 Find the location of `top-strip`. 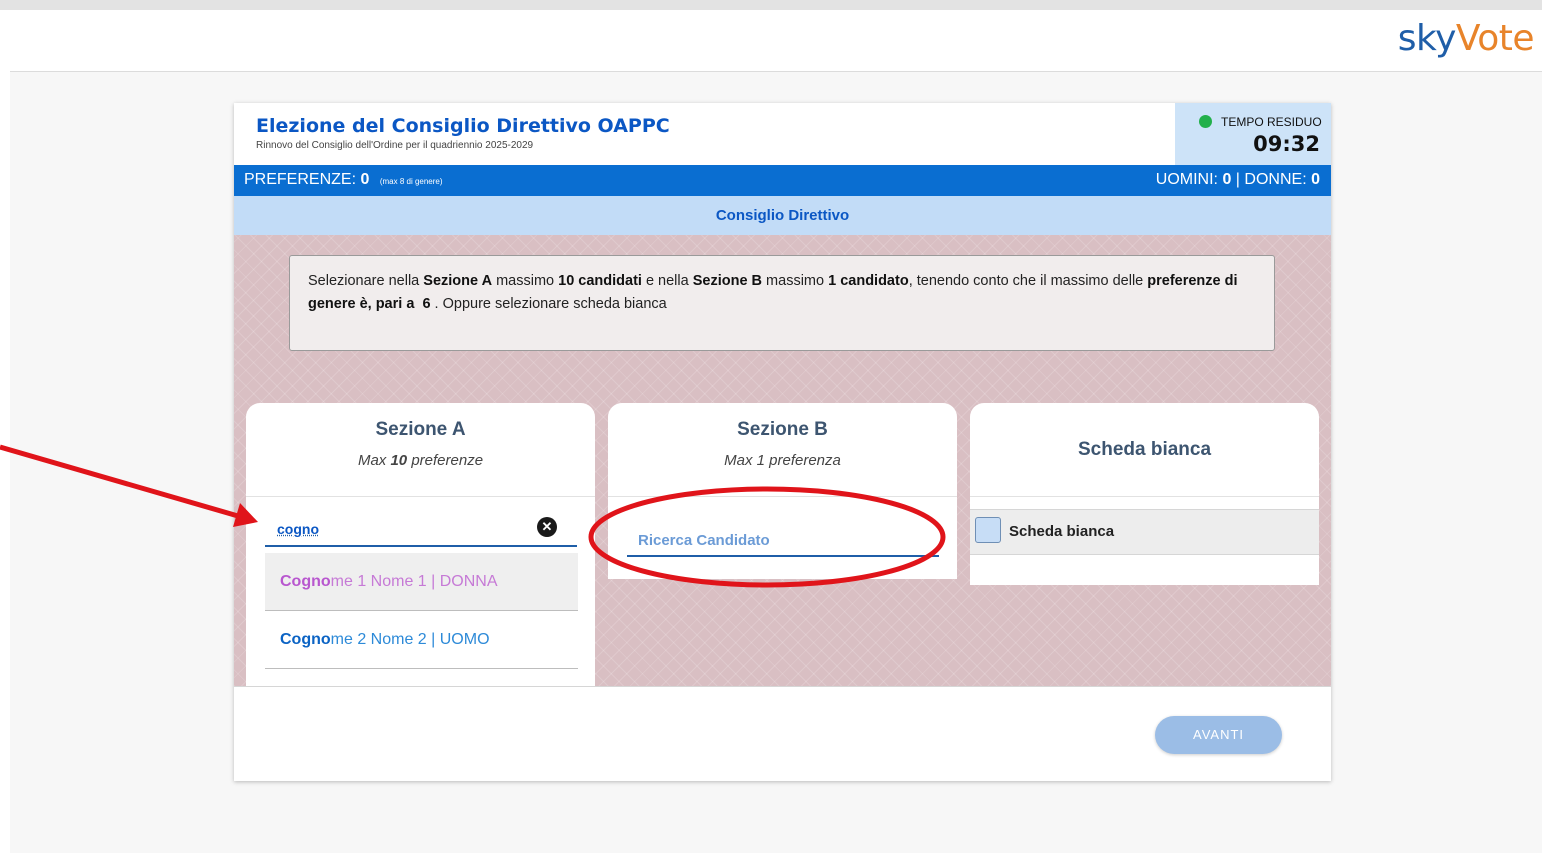

top-strip is located at coordinates (771, 5).